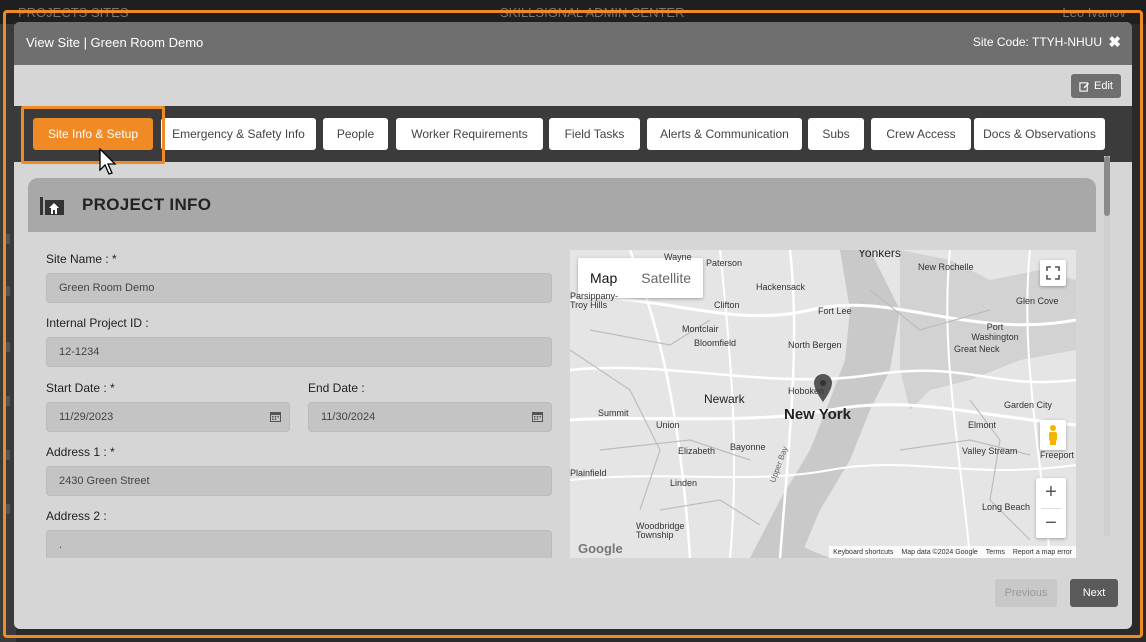 The width and height of the screenshot is (1146, 642). Describe the element at coordinates (80, 388) in the screenshot. I see `start-date-label: Start Date : *` at that location.